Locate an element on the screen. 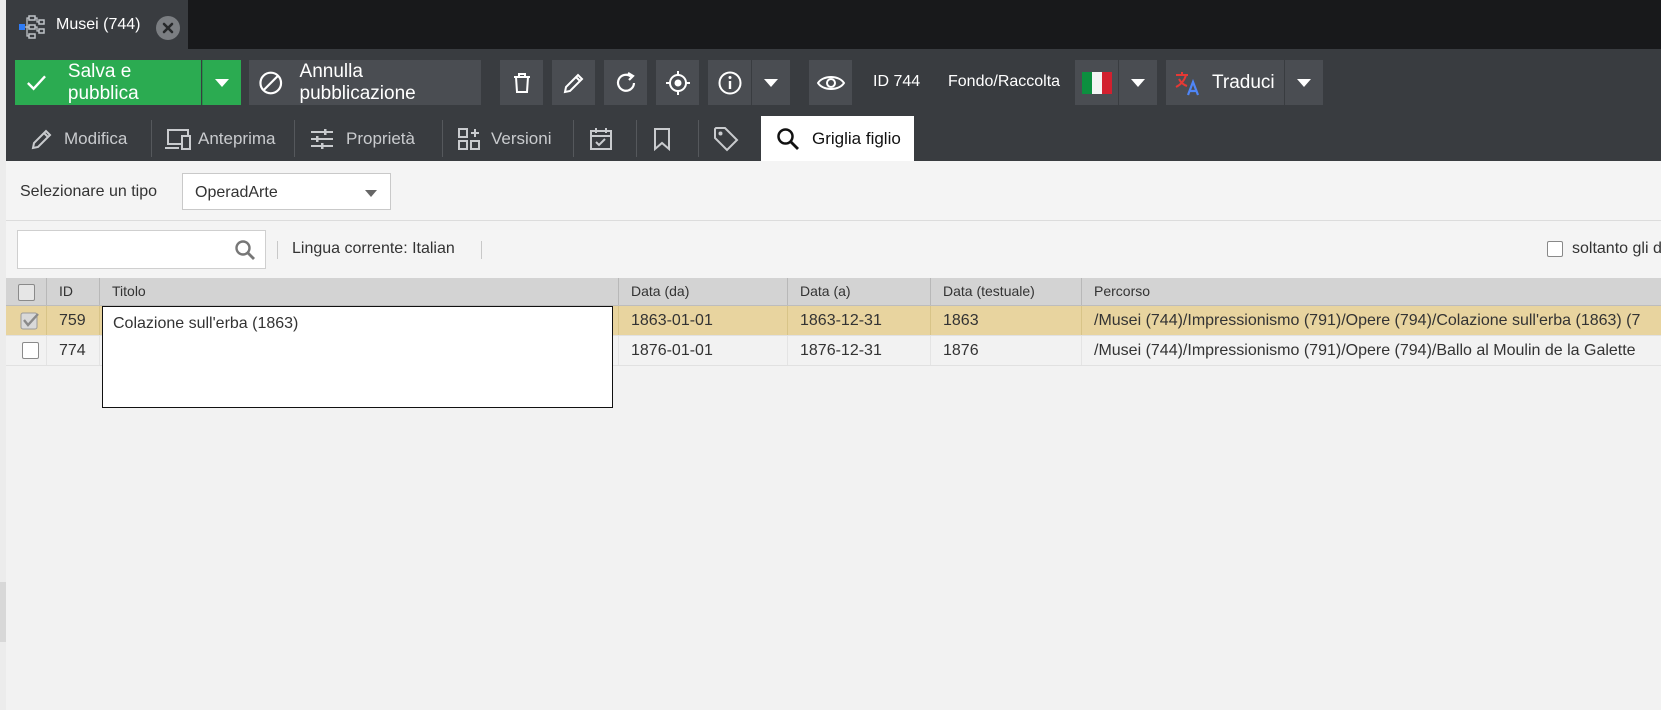  translate-dropdown is located at coordinates (1304, 82).